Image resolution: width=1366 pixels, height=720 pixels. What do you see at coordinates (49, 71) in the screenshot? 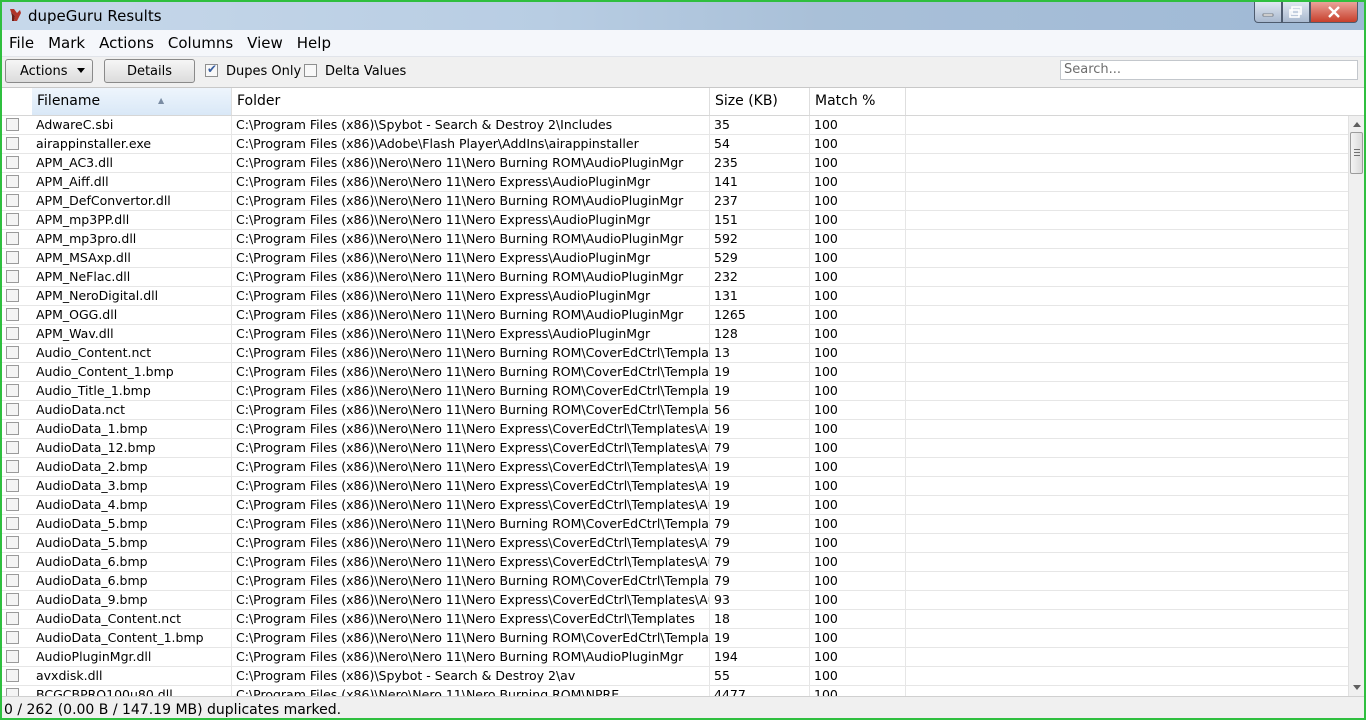
I see `actions-dropdown-button: Actions` at bounding box center [49, 71].